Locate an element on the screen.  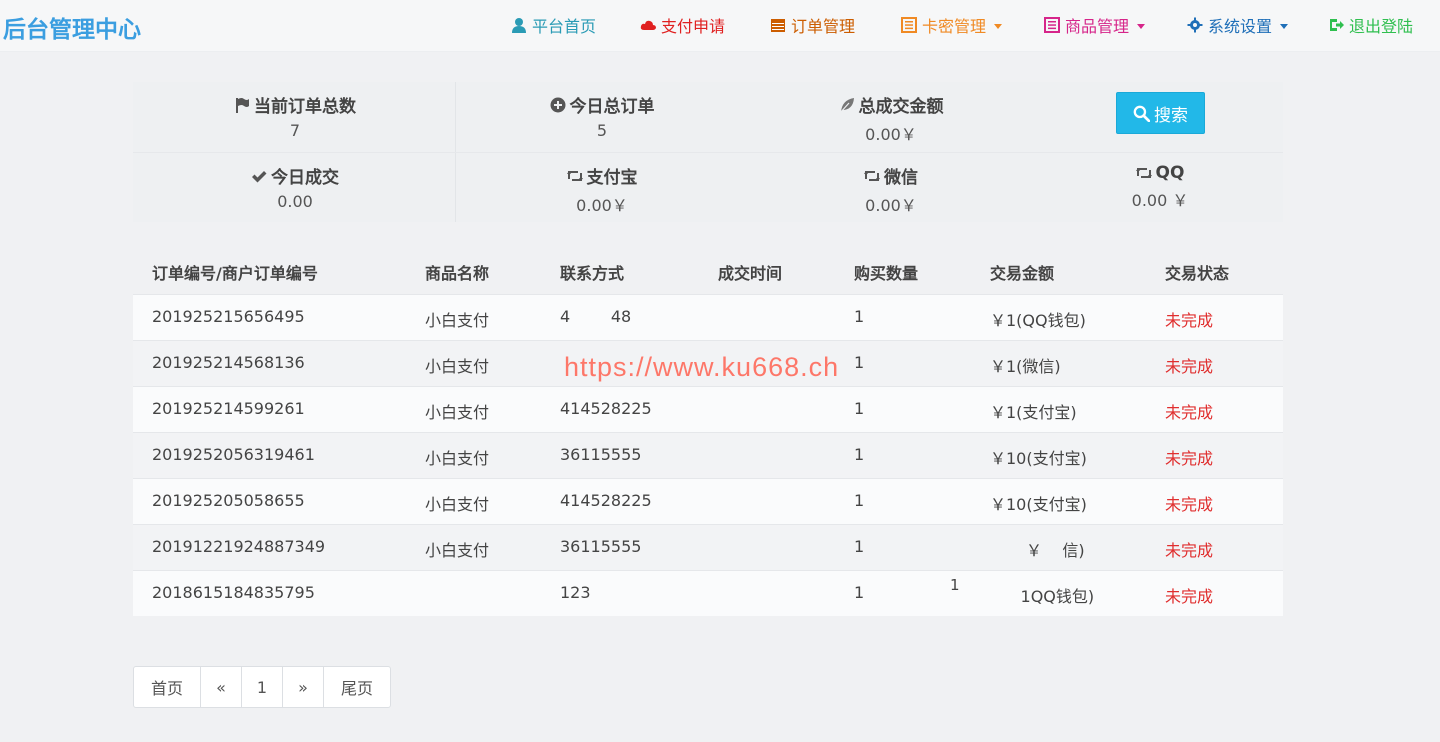
book-icon is located at coordinates (1052, 25).